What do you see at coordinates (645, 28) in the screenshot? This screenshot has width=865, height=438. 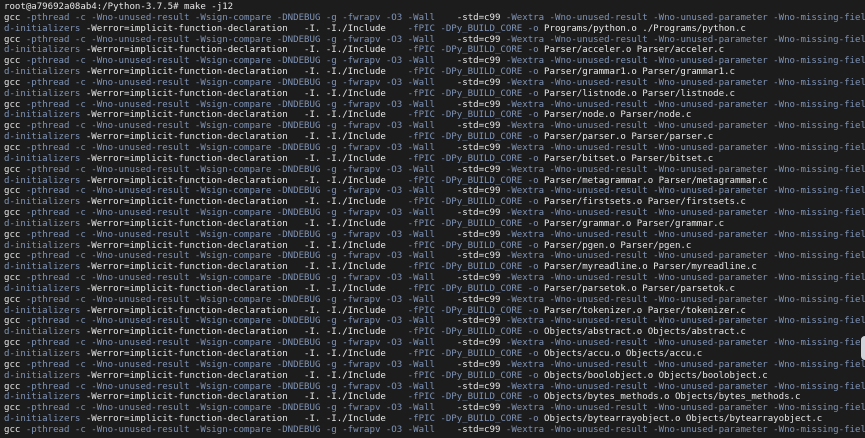 I see `log-segment: Programs/python.o ./Programs/python.c` at bounding box center [645, 28].